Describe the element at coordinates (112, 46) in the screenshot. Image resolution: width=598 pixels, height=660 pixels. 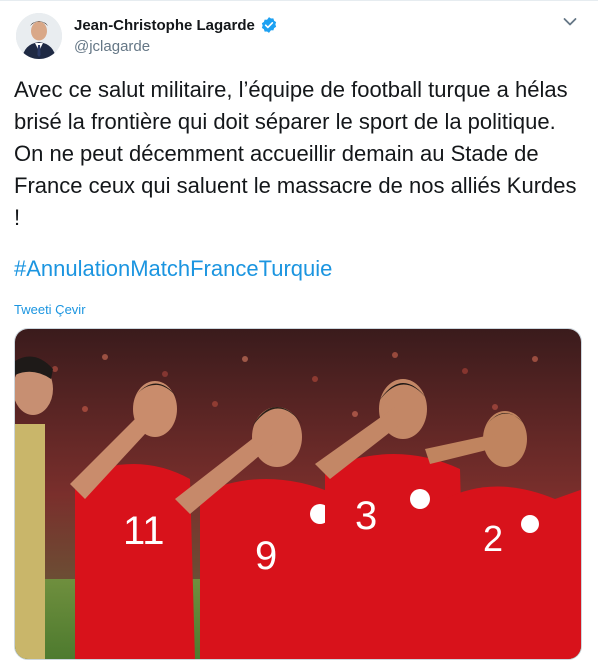
I see `author-handle: @jclagarde` at that location.